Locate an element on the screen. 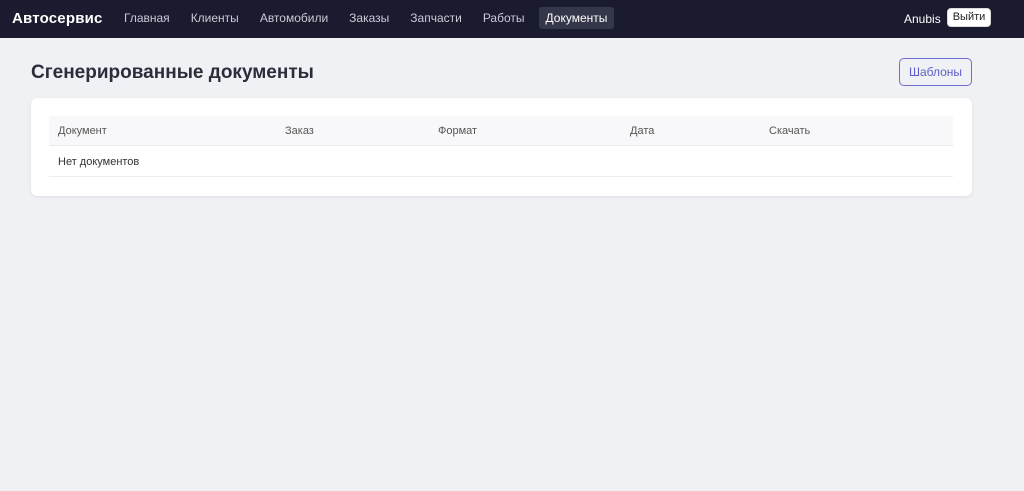  nav-link-clients: Клиенты is located at coordinates (215, 18).